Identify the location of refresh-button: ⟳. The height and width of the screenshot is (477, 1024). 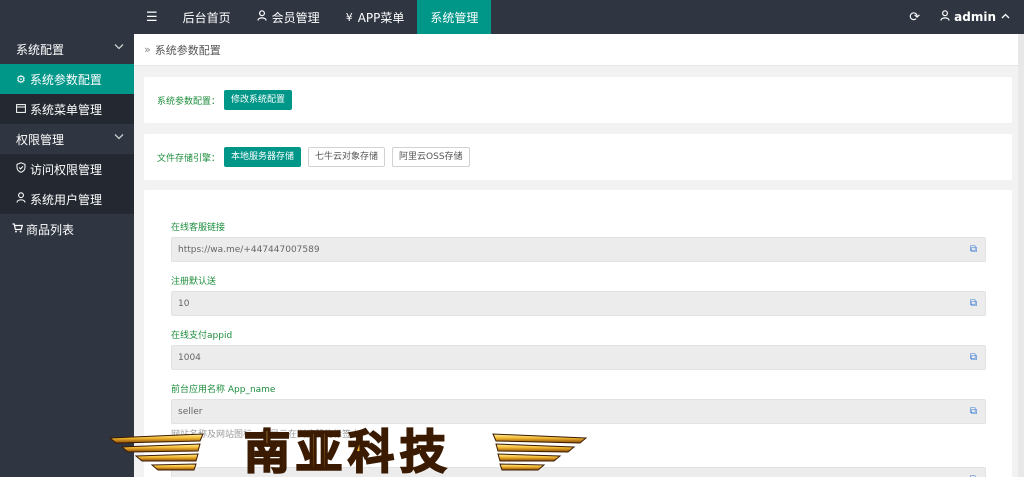
(914, 17).